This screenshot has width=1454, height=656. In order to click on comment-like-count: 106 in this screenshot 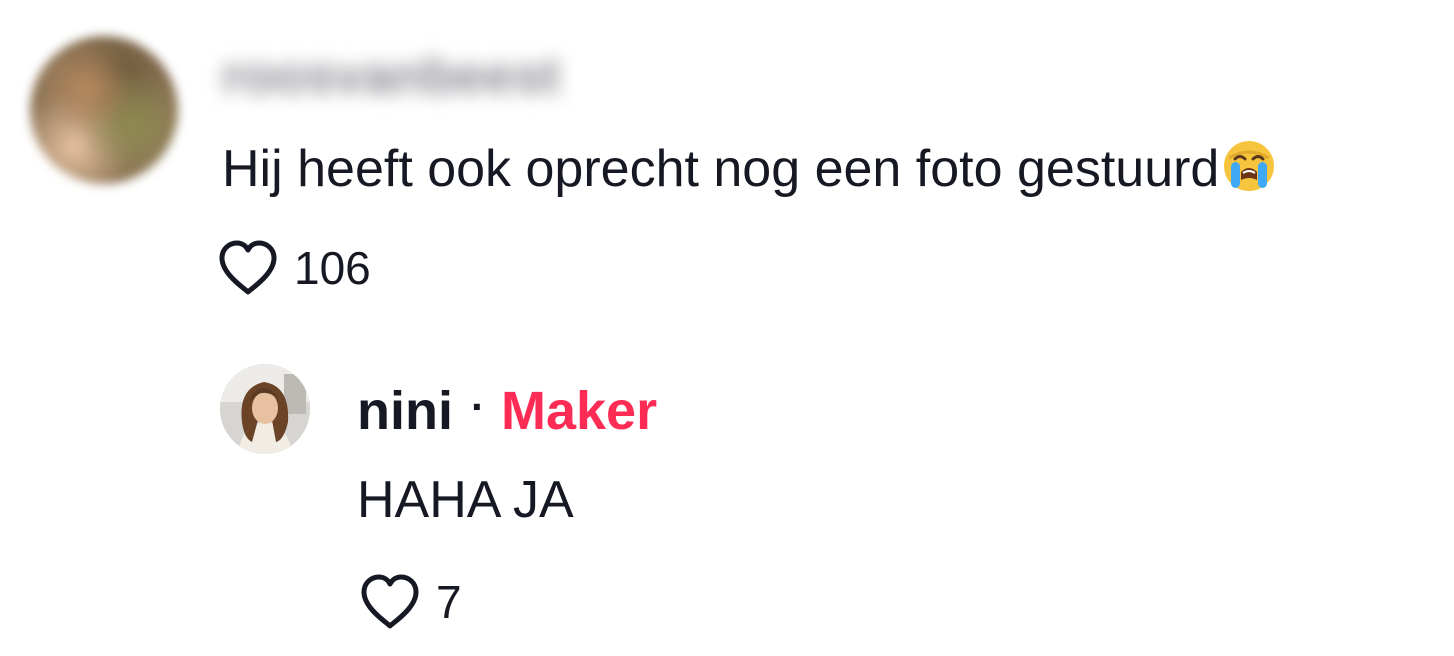, I will do `click(332, 268)`.